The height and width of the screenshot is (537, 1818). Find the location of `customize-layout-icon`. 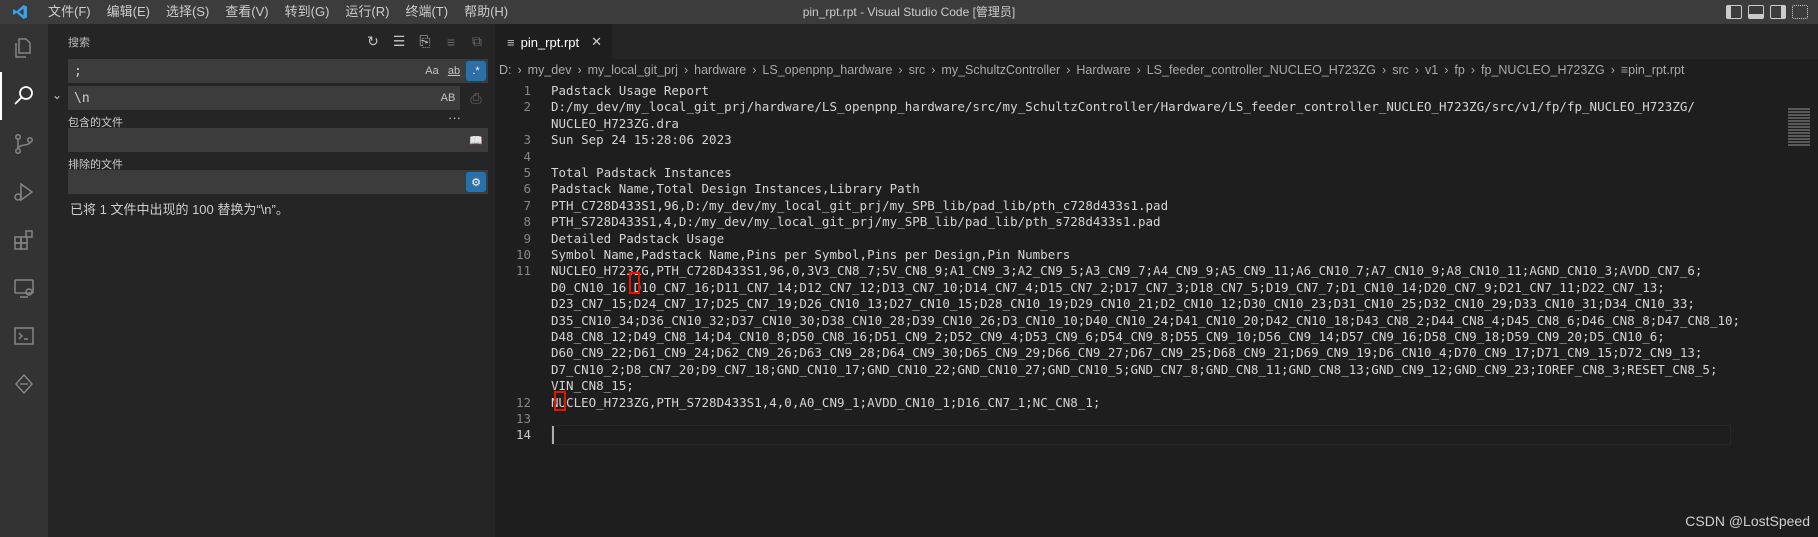

customize-layout-icon is located at coordinates (1800, 12).